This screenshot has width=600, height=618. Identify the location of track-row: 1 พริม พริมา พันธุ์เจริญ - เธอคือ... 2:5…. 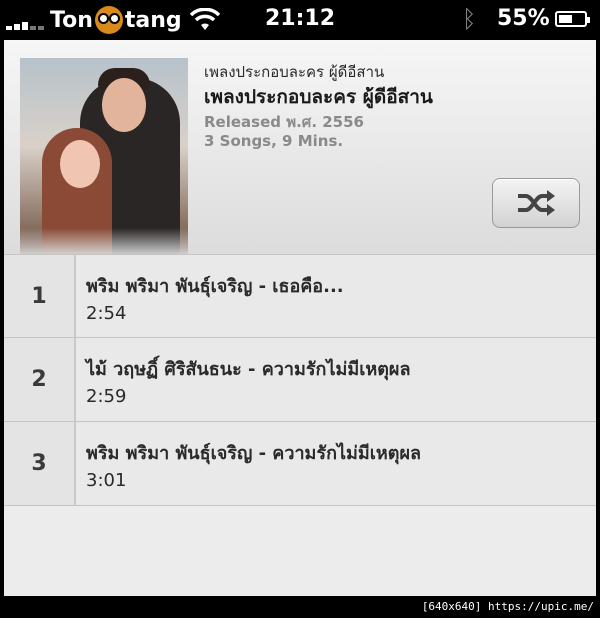
(300, 296).